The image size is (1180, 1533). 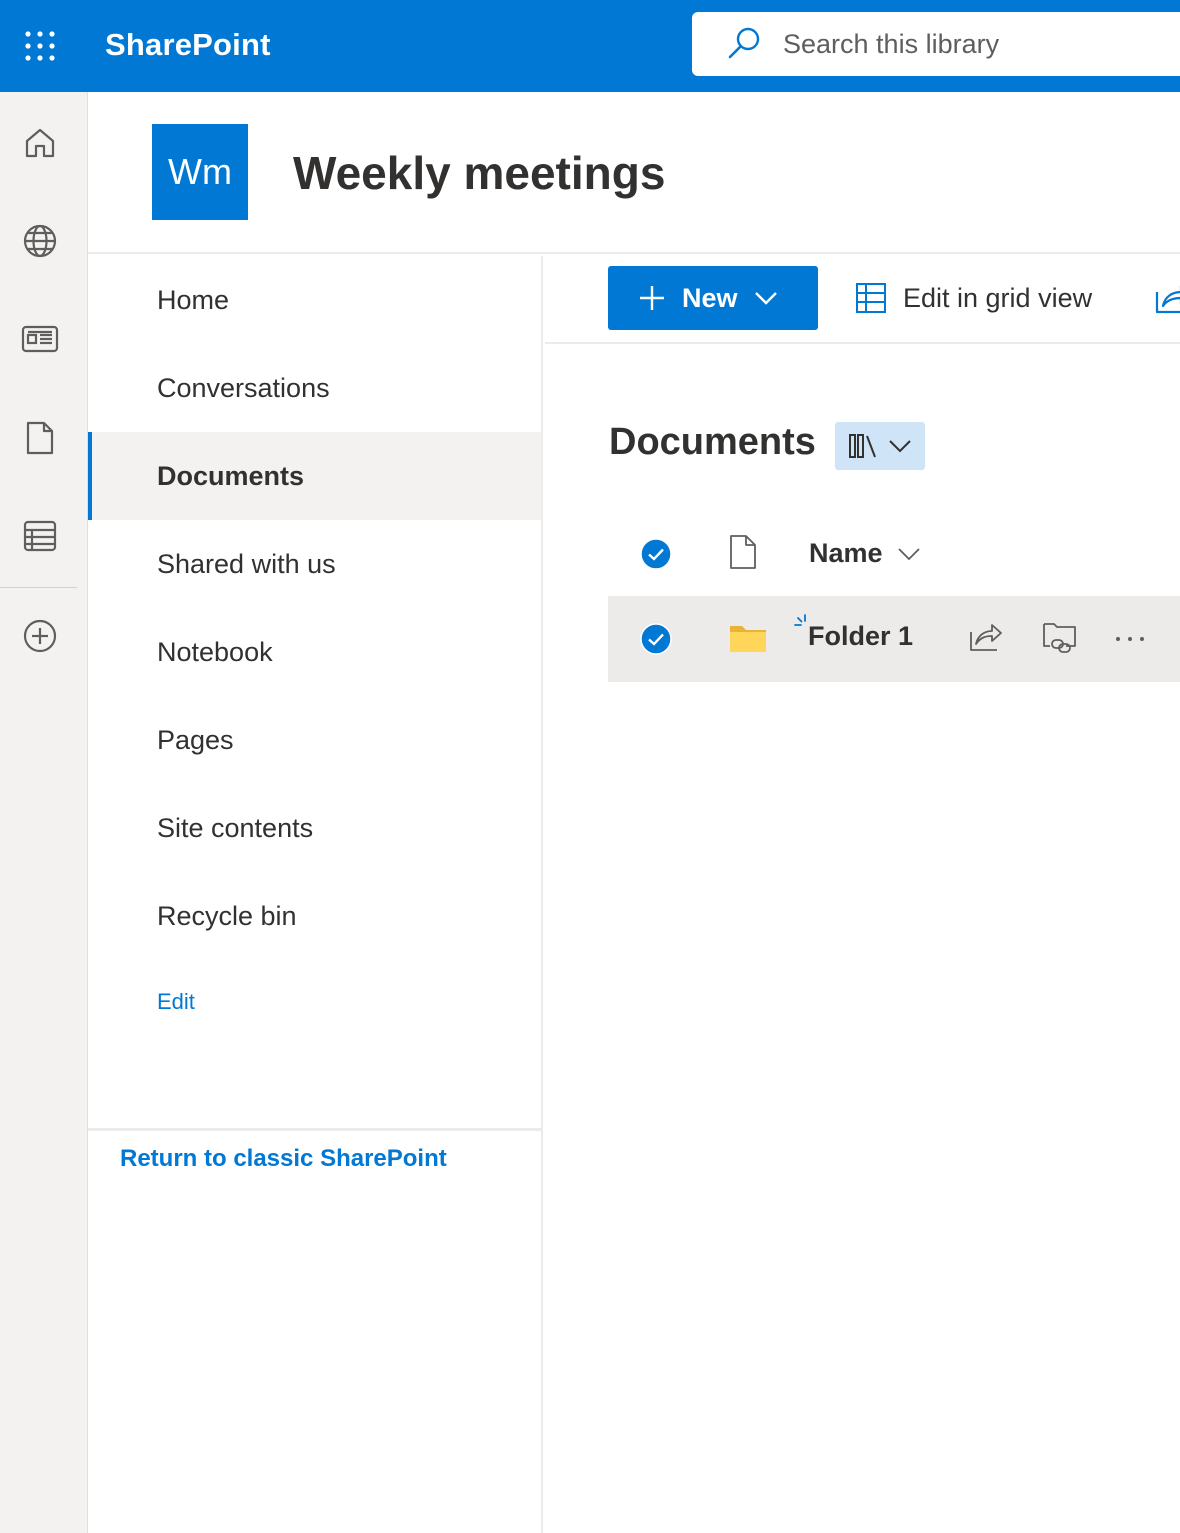 I want to click on item-name: Folder 1, so click(x=860, y=636).